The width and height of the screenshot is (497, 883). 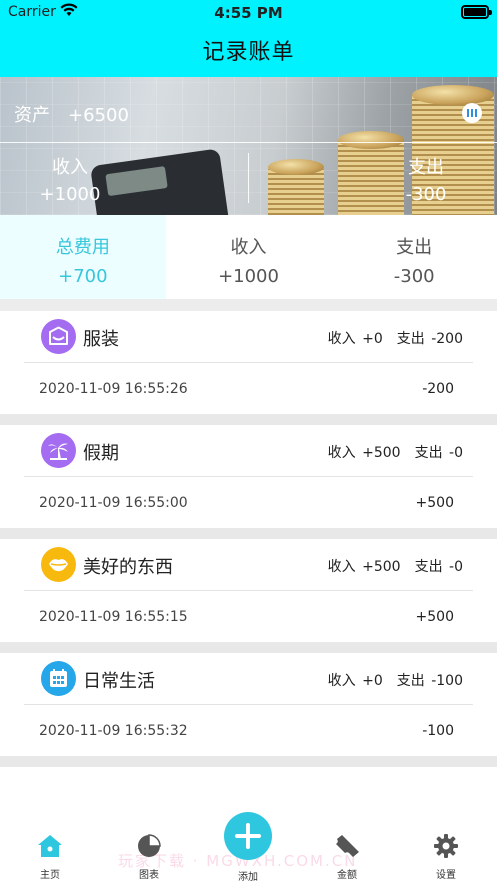 I want to click on tab-label: 总费用, so click(x=82, y=247).